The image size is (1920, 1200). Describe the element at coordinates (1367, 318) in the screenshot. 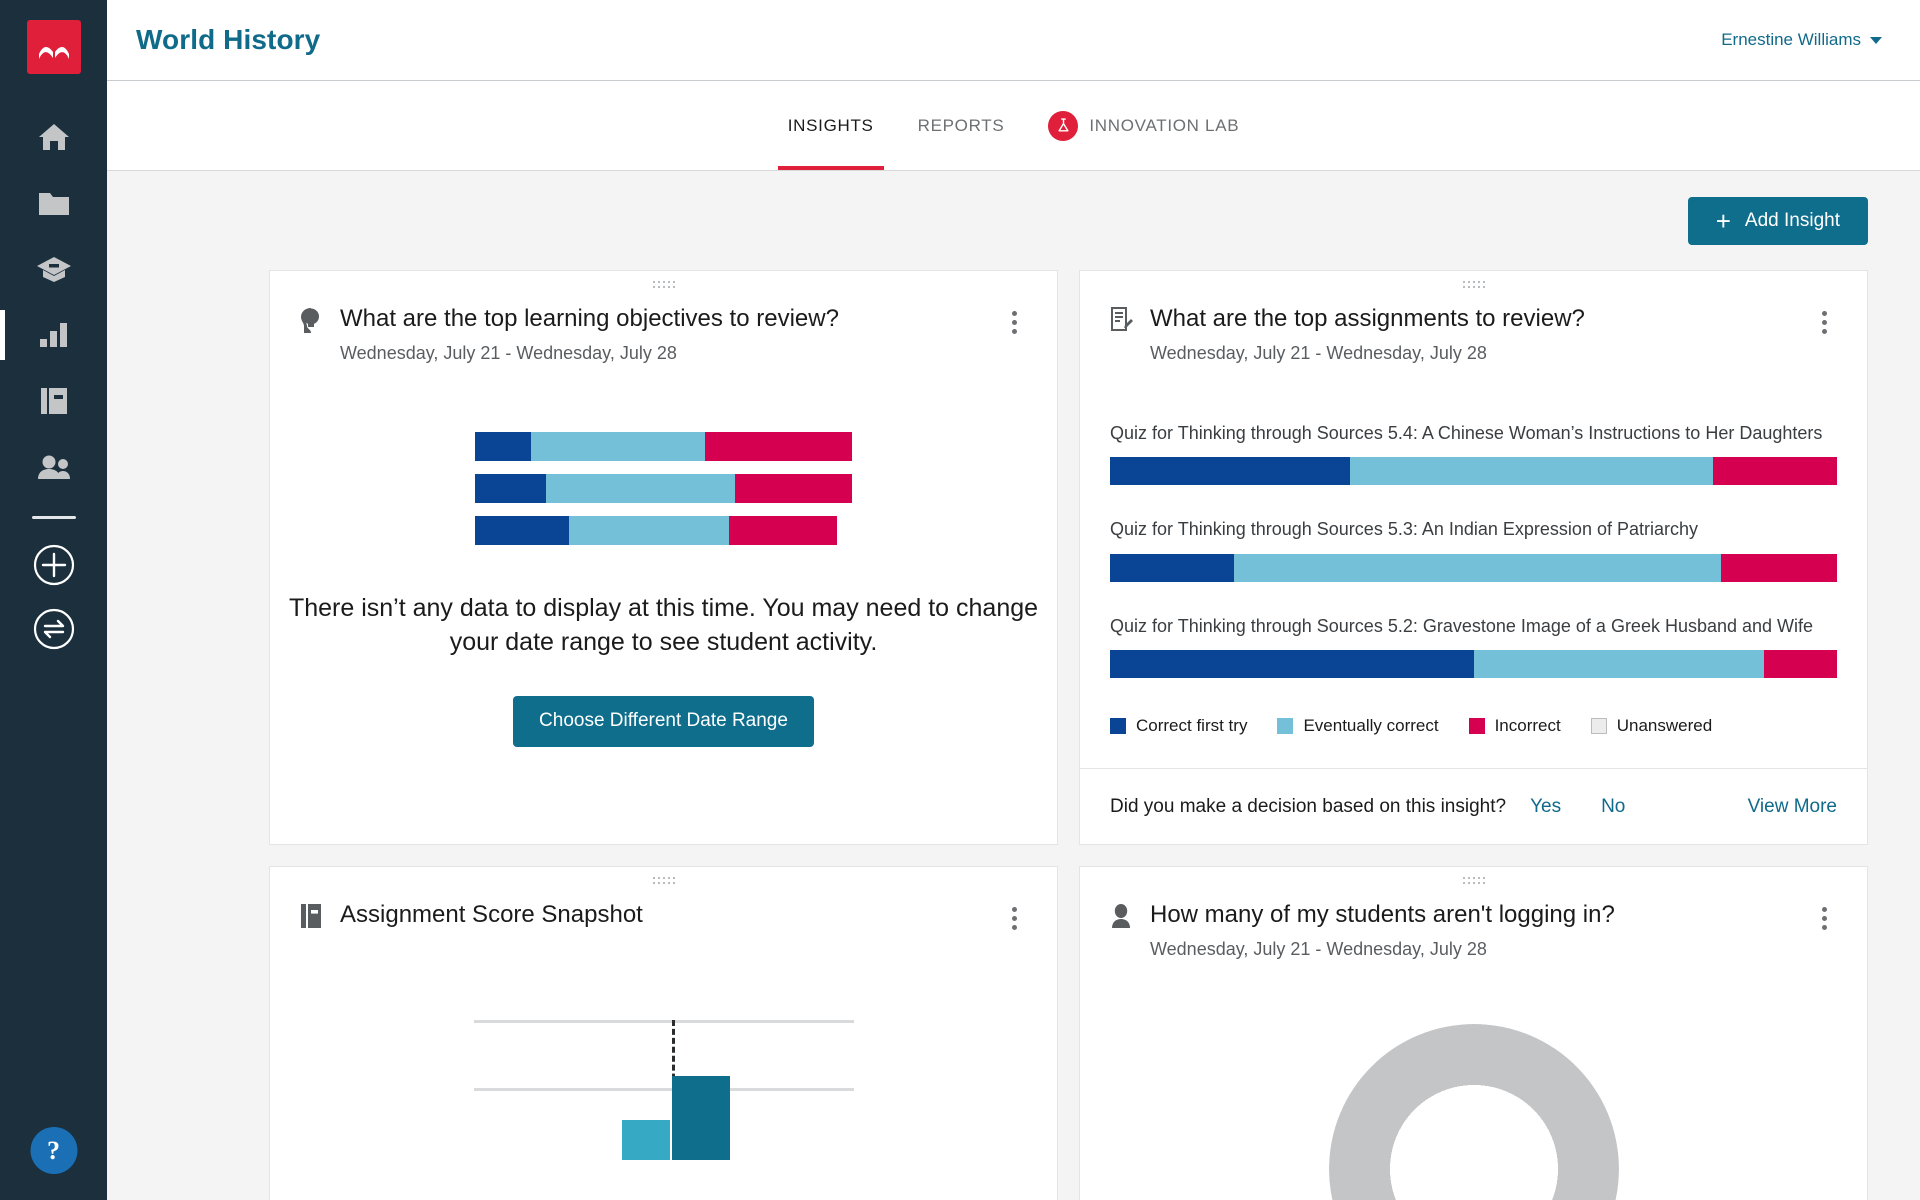

I see `card-title: What are the top assignments to review?` at that location.